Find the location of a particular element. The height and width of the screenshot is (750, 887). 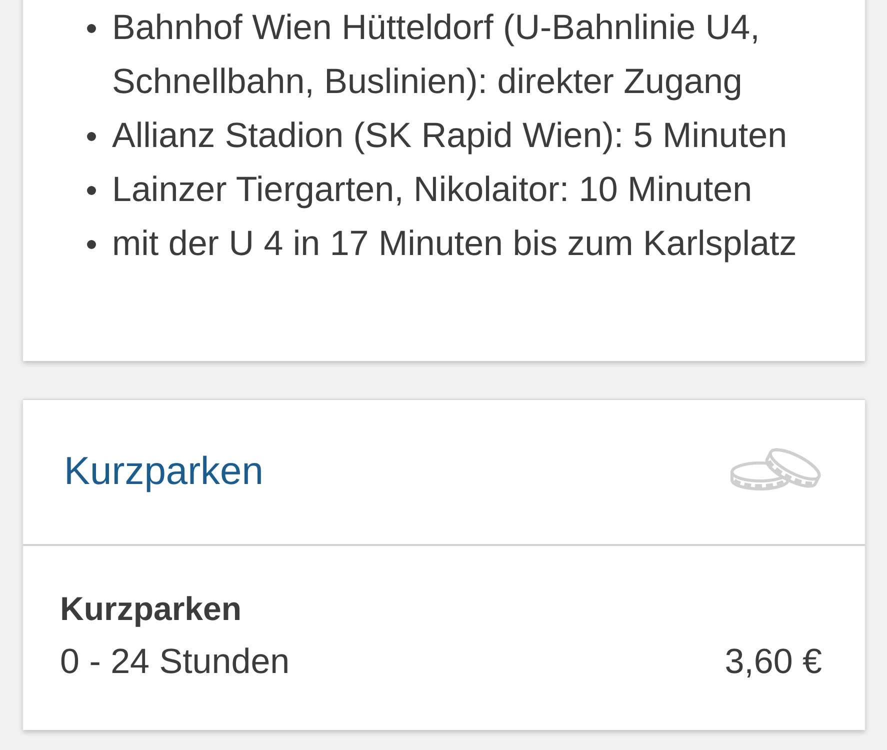

list-item: Bahnhof Wien Hütteldorf (U-Bahnlinie U4, Schnellbahn, Buslinien): direkter Zugang is located at coordinates (436, 55).